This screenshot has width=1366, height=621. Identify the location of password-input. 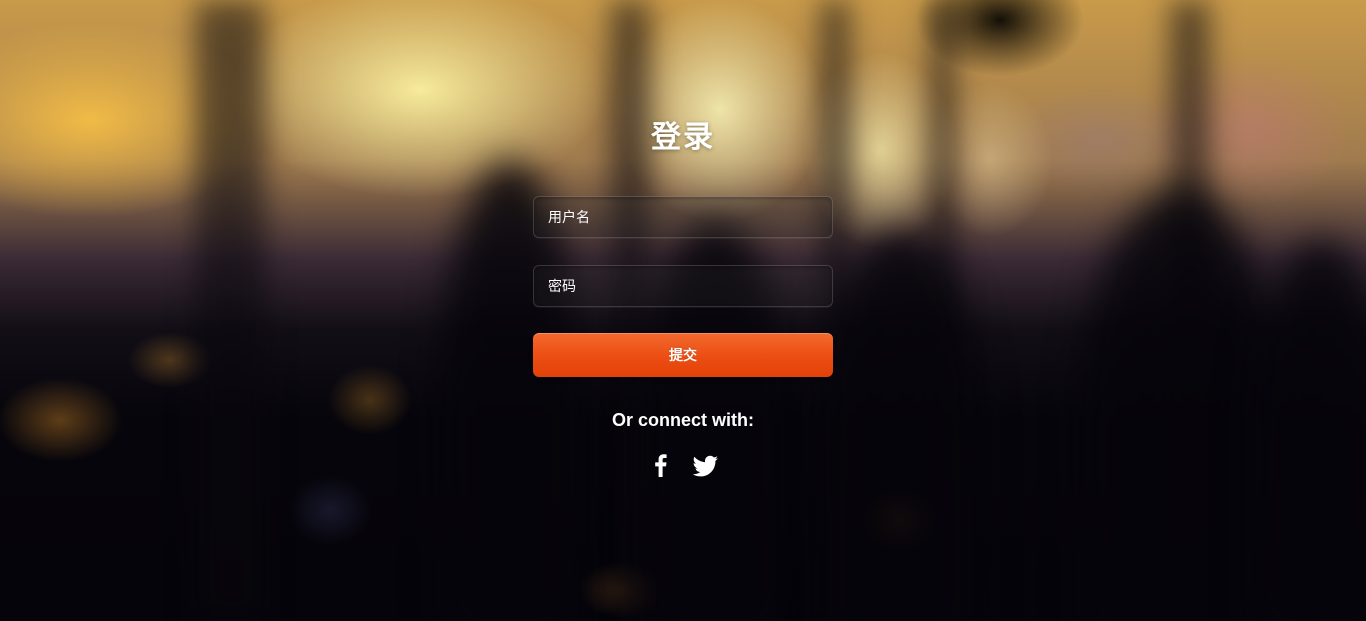
(683, 286).